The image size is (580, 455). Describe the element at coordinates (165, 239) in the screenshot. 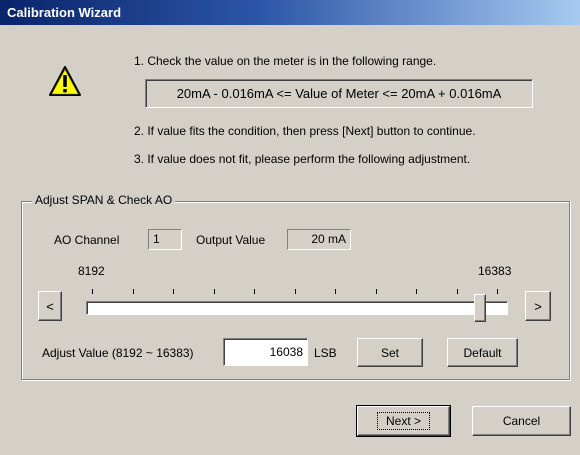

I see `ao-channel-value: 1` at that location.